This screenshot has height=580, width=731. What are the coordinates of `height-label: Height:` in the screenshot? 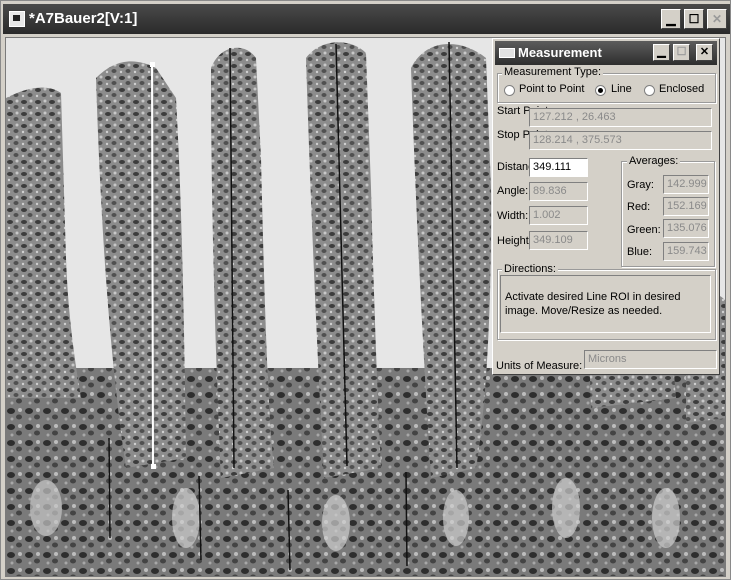 It's located at (514, 241).